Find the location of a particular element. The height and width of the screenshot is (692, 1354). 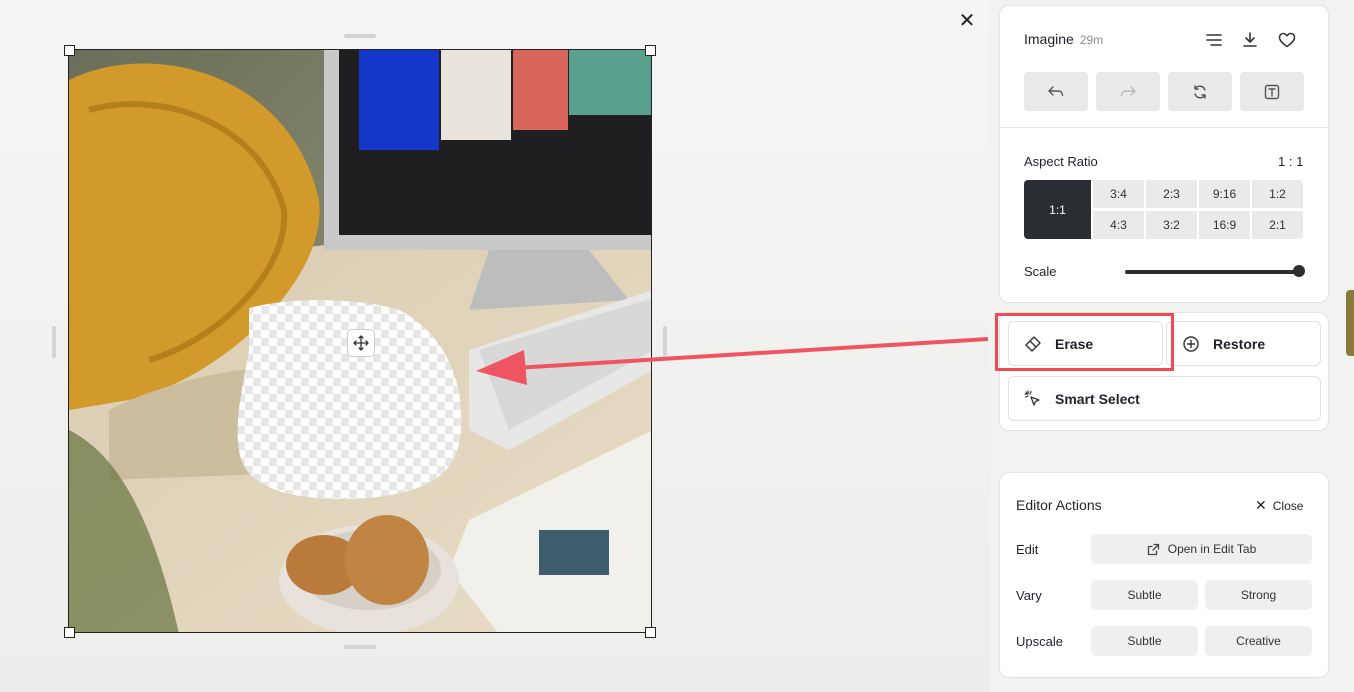

left-resize-handle is located at coordinates (54, 342).